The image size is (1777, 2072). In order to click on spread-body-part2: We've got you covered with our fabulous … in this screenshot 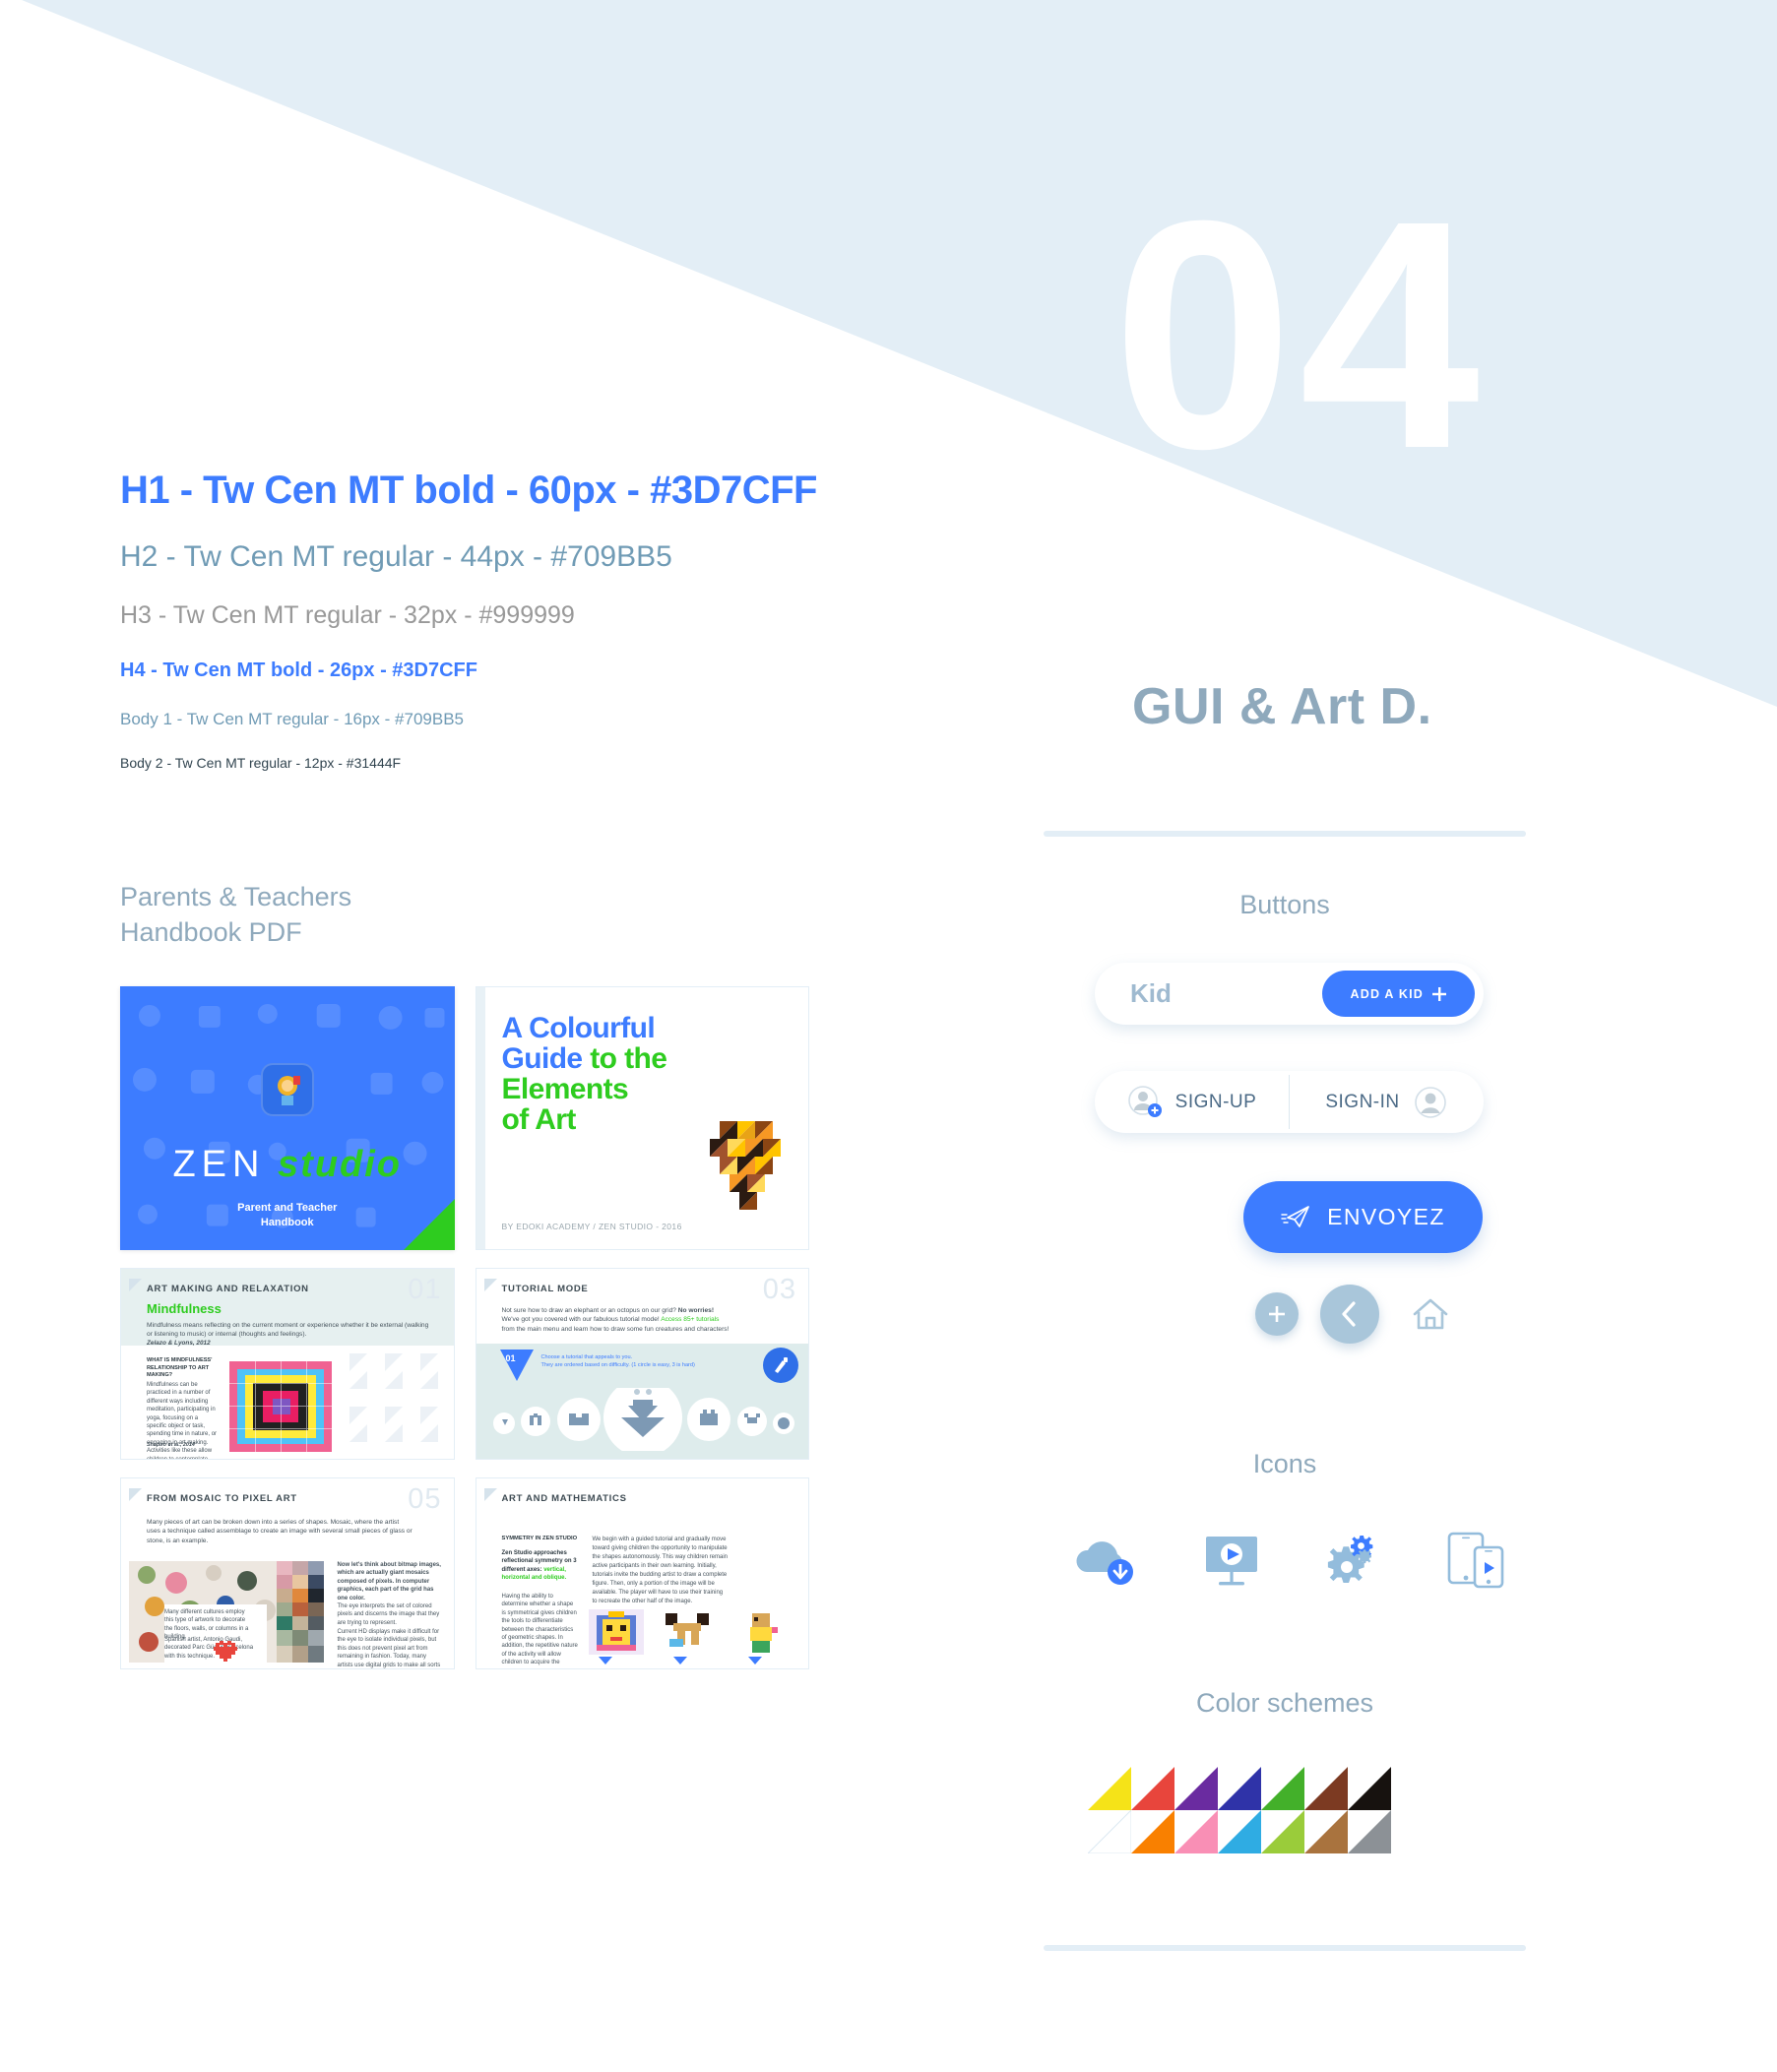, I will do `click(580, 1320)`.